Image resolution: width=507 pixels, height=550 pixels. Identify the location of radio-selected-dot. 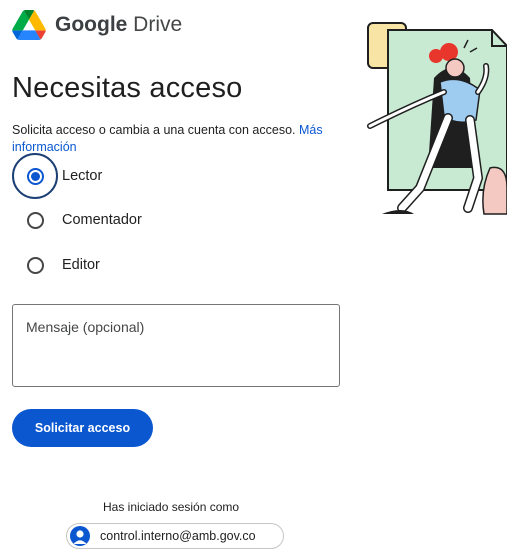
(35, 176).